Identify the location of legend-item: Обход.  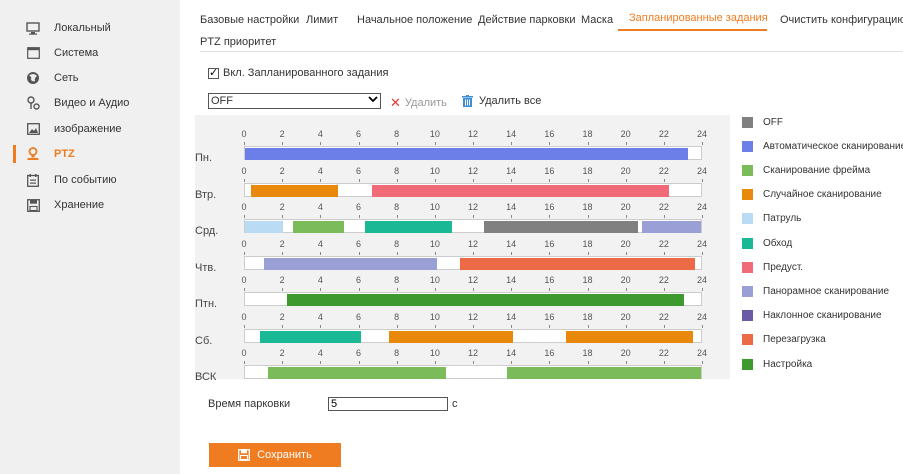
(822, 243).